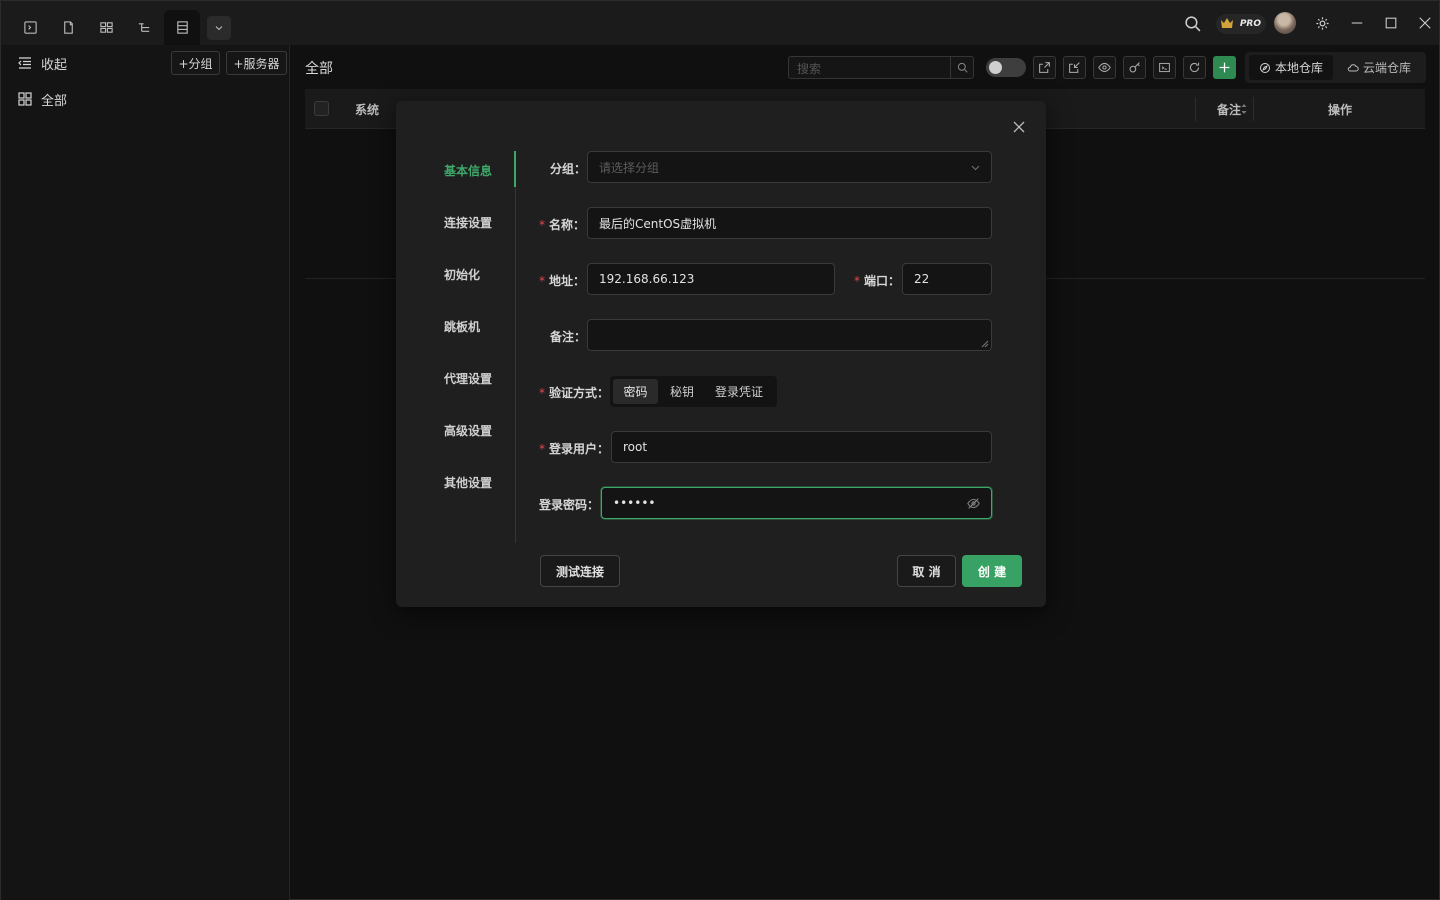  Describe the element at coordinates (796, 503) in the screenshot. I see `login-password-input: ••••••` at that location.